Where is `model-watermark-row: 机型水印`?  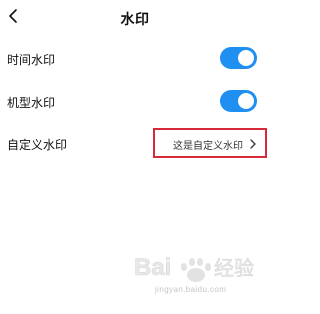 model-watermark-row: 机型水印 is located at coordinates (135, 102).